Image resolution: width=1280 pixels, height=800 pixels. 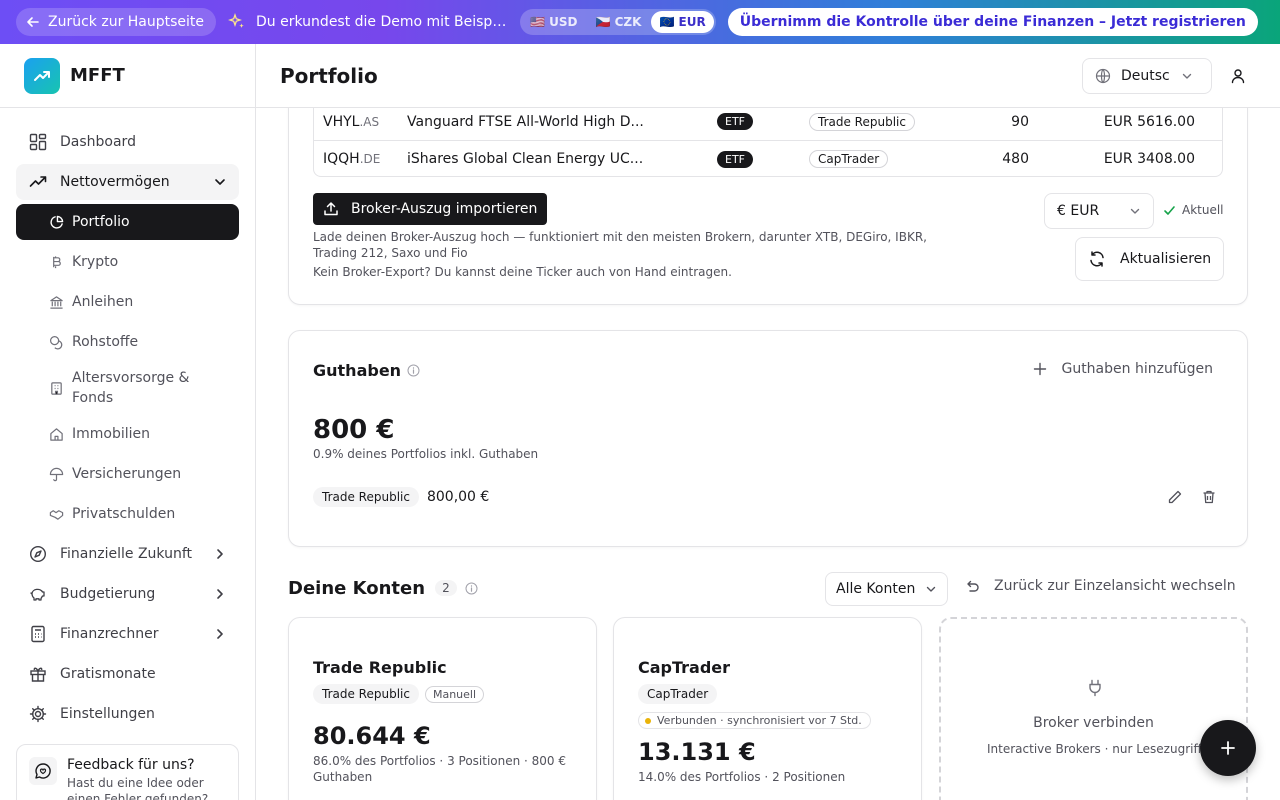 I want to click on sidebar-item-einstellungen: Einstellungen, so click(x=127, y=714).